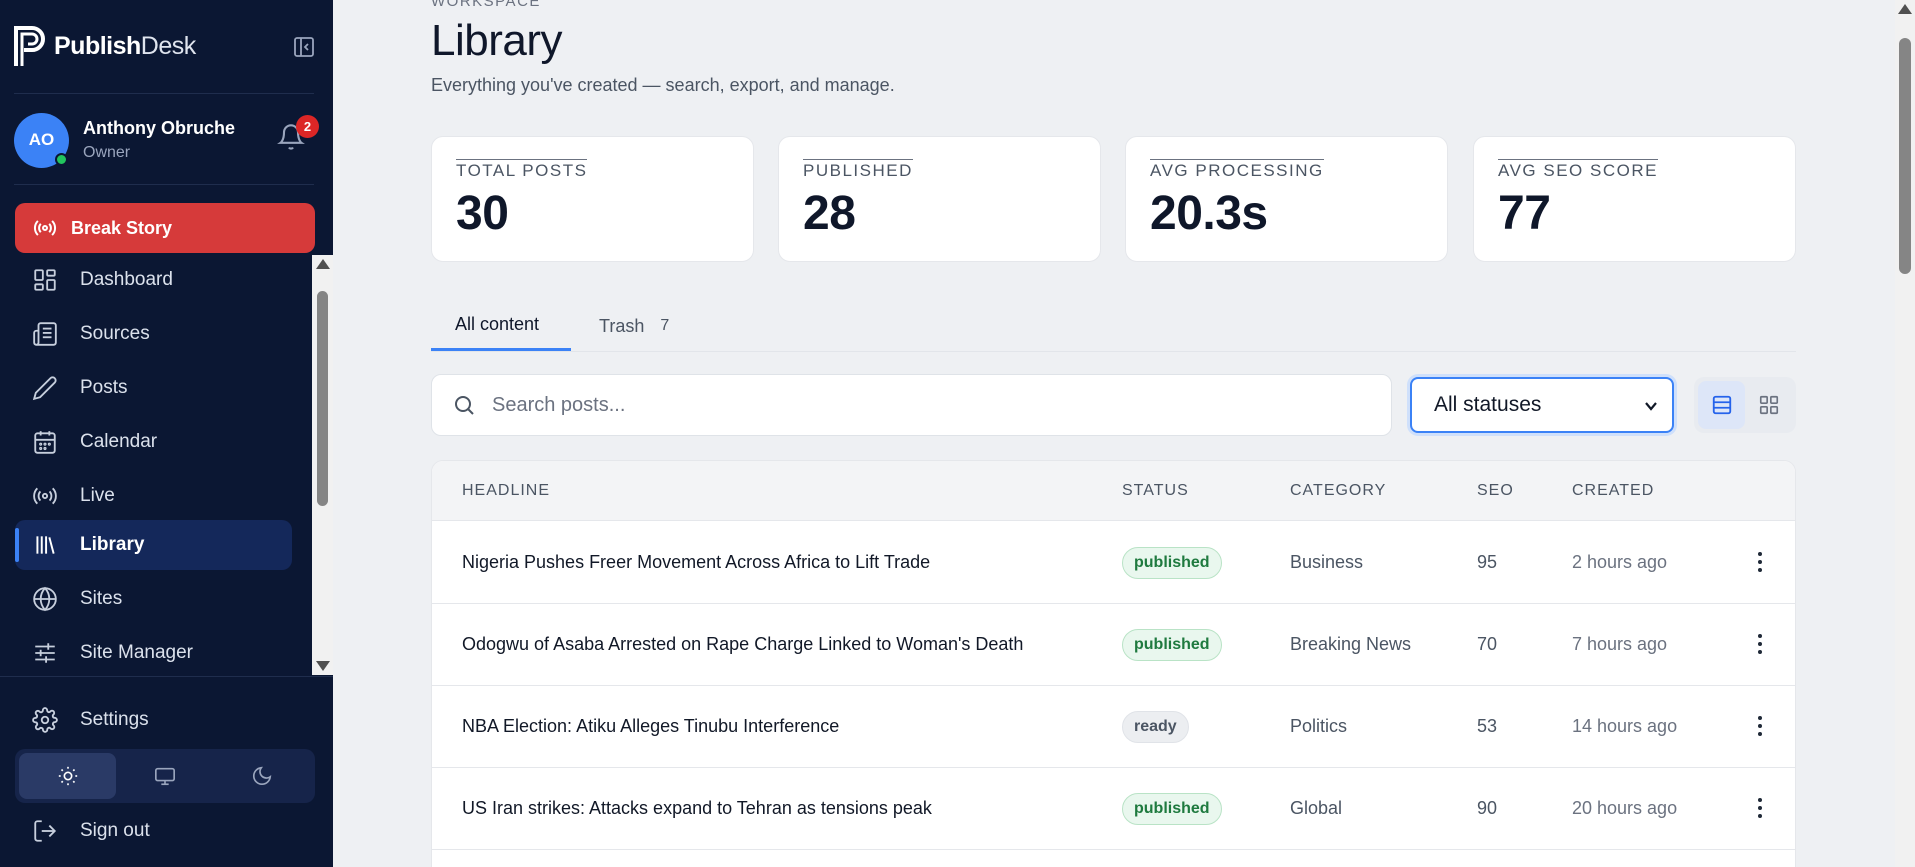 The width and height of the screenshot is (1915, 867). What do you see at coordinates (119, 441) in the screenshot?
I see `sidebar-item-label: Calendar` at bounding box center [119, 441].